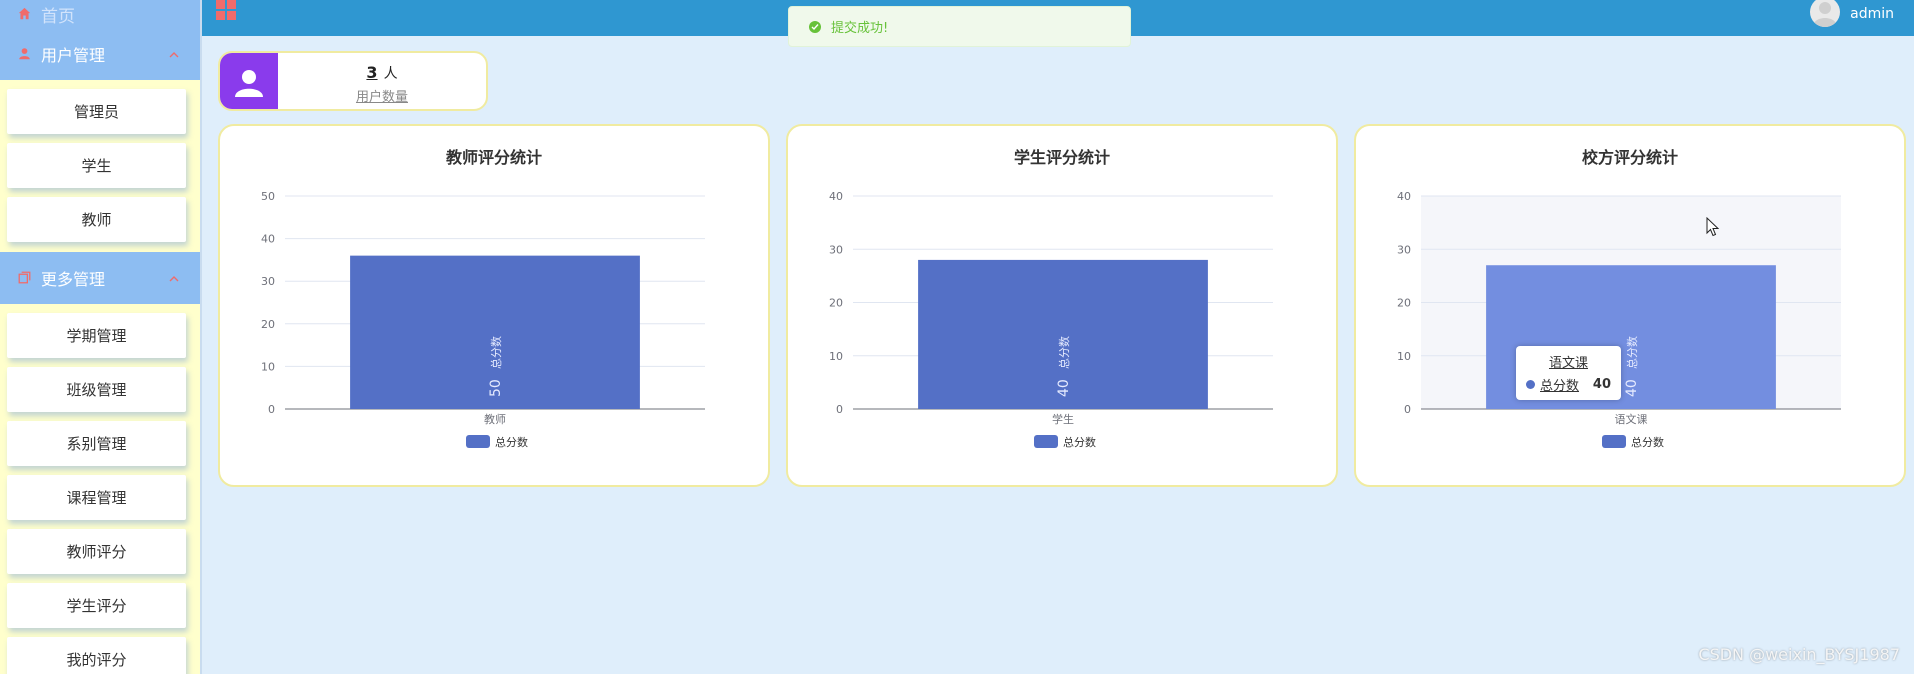  What do you see at coordinates (1601, 384) in the screenshot?
I see `tooltip-value: 40` at bounding box center [1601, 384].